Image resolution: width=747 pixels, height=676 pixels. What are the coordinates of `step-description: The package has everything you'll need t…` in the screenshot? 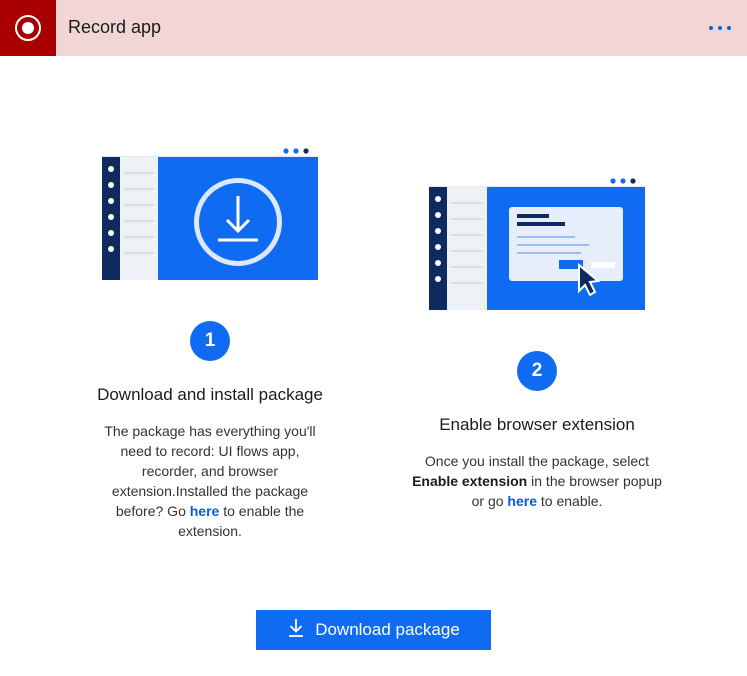 It's located at (210, 481).